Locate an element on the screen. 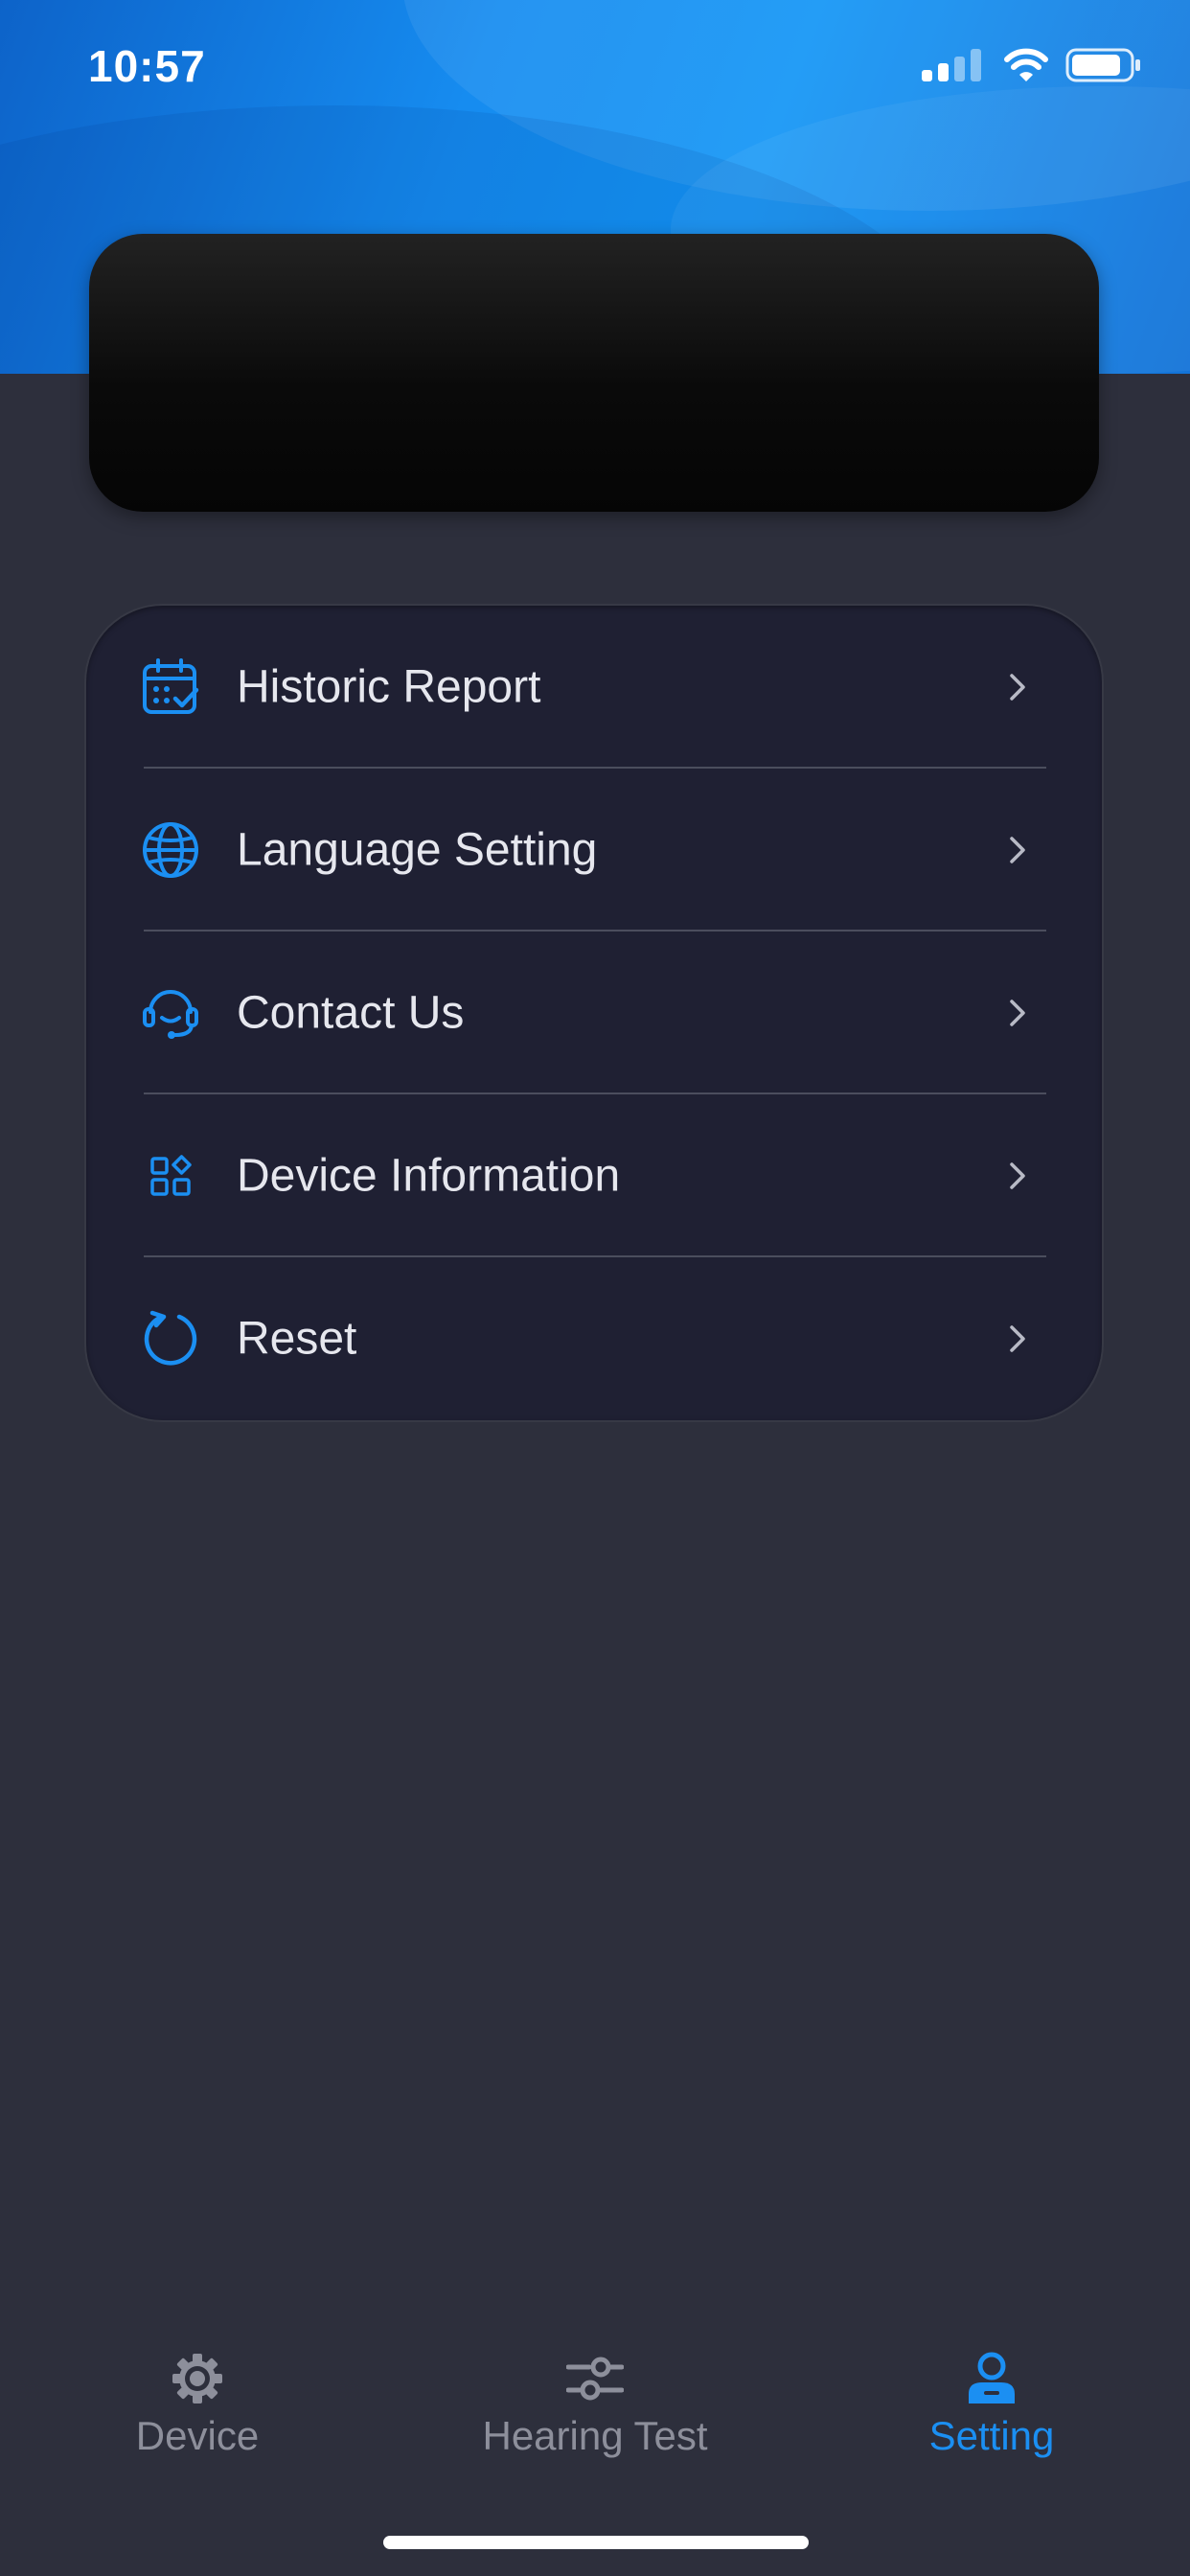 Image resolution: width=1190 pixels, height=2576 pixels. tab-hearing-test: Hearing Test is located at coordinates (595, 2400).